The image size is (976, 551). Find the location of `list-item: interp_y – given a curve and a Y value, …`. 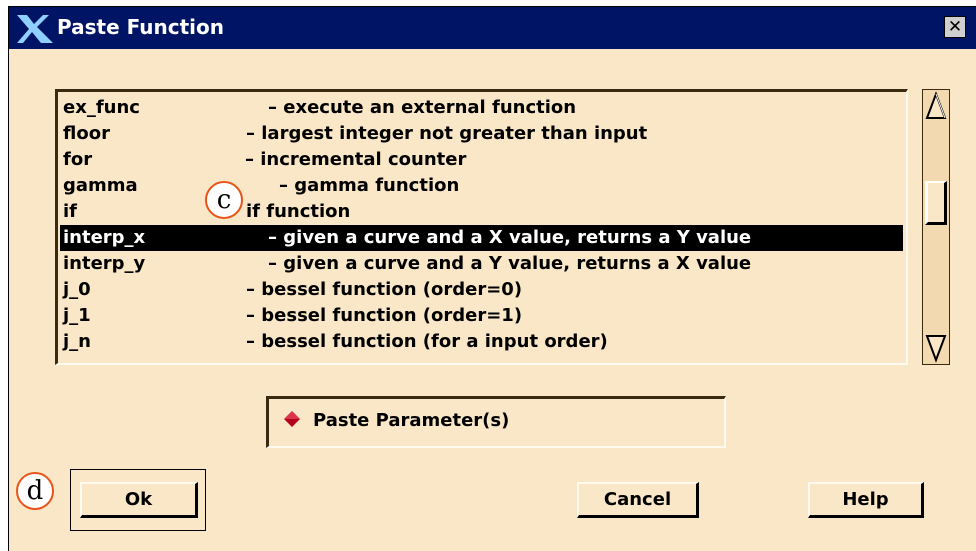

list-item: interp_y – given a curve and a Y value, … is located at coordinates (481, 264).